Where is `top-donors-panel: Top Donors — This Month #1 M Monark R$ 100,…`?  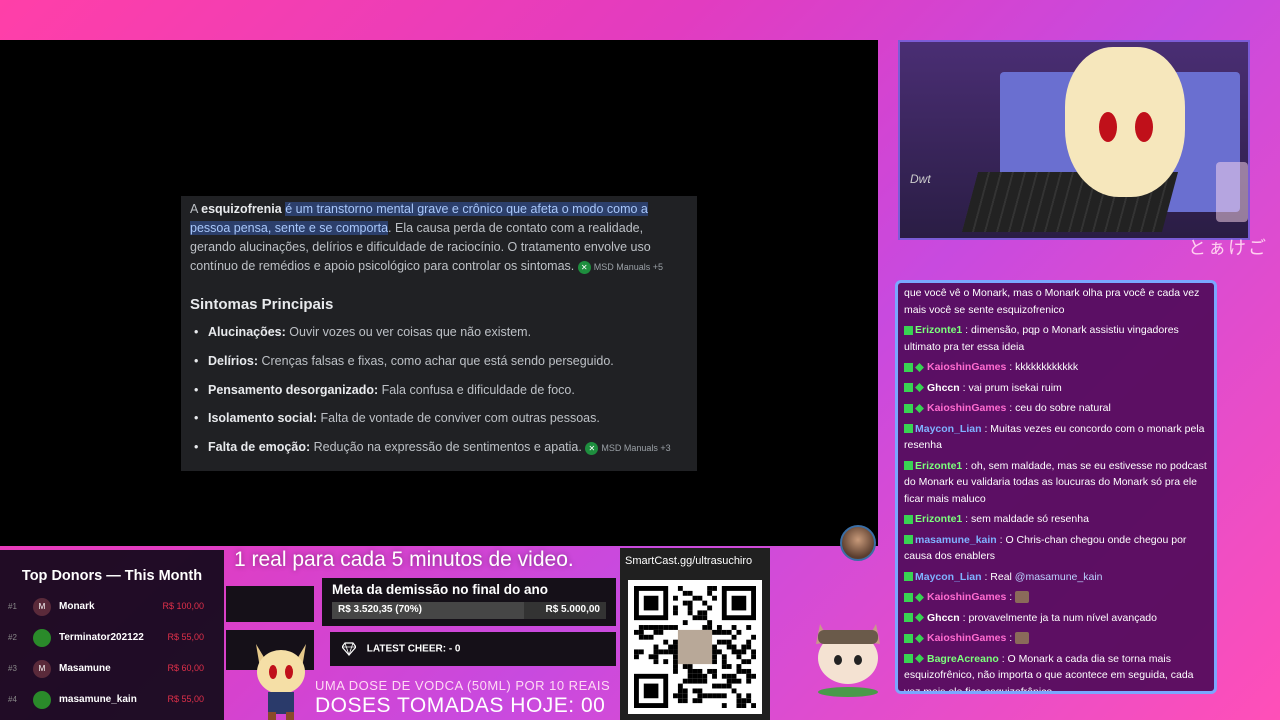 top-donors-panel: Top Donors — This Month #1 M Monark R$ 100,… is located at coordinates (112, 635).